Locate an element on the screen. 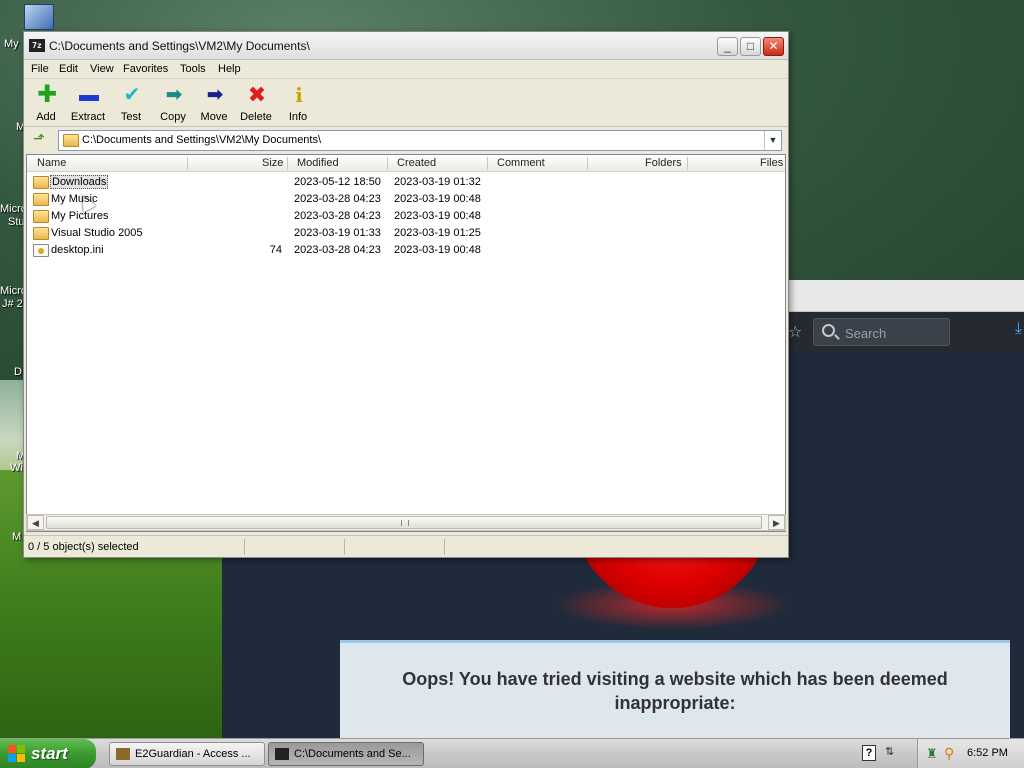 Image resolution: width=1024 pixels, height=768 pixels. column-created: Created is located at coordinates (416, 163).